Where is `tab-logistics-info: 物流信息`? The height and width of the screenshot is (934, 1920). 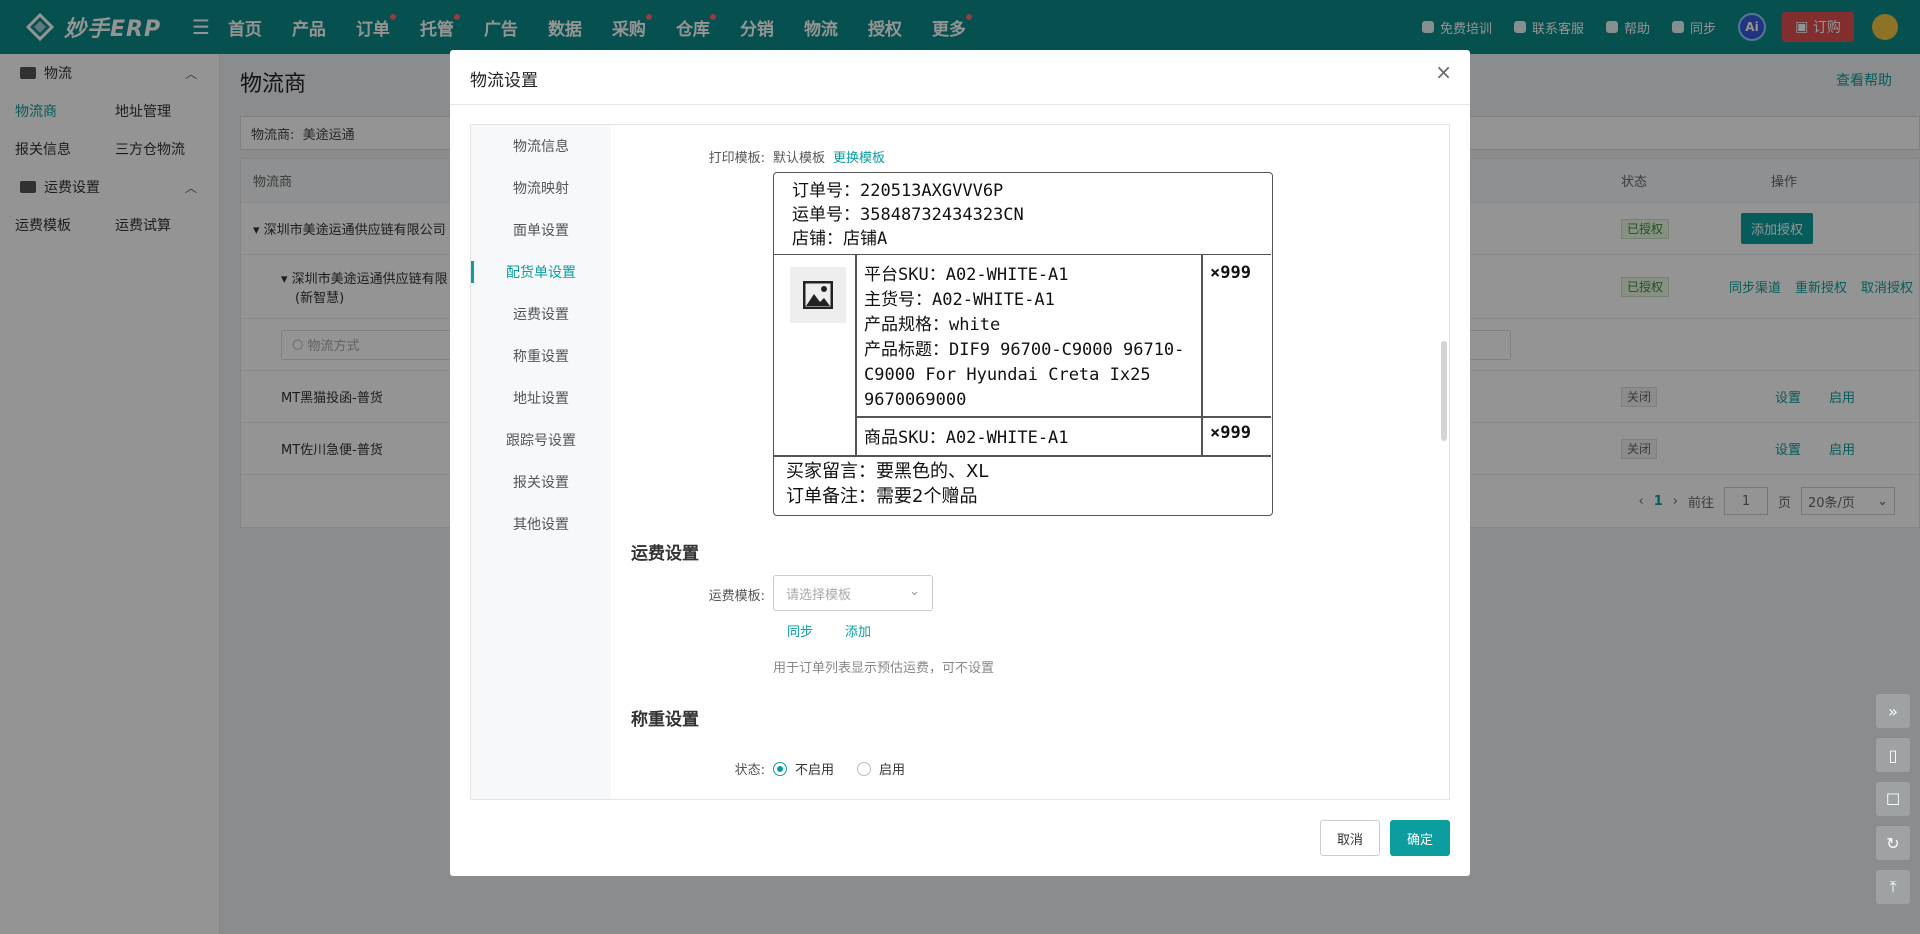
tab-logistics-info: 物流信息 is located at coordinates (541, 146).